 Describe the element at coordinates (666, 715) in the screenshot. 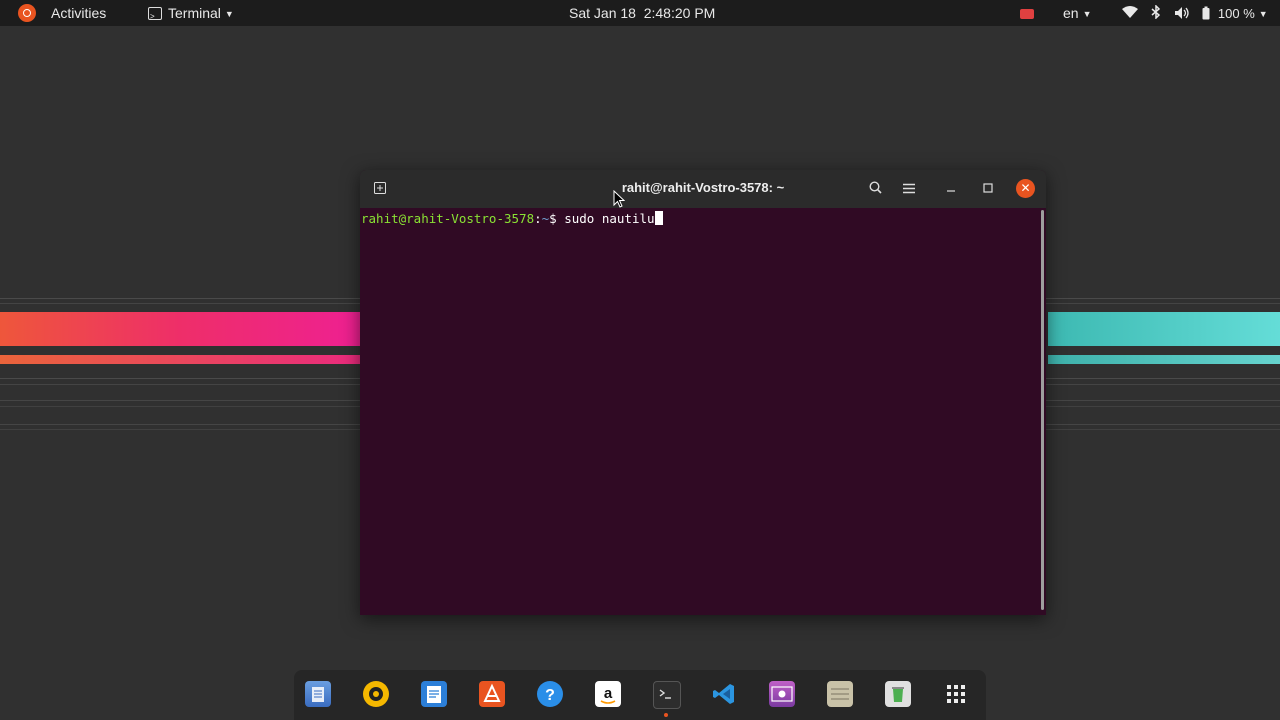

I see `running-indicator` at that location.